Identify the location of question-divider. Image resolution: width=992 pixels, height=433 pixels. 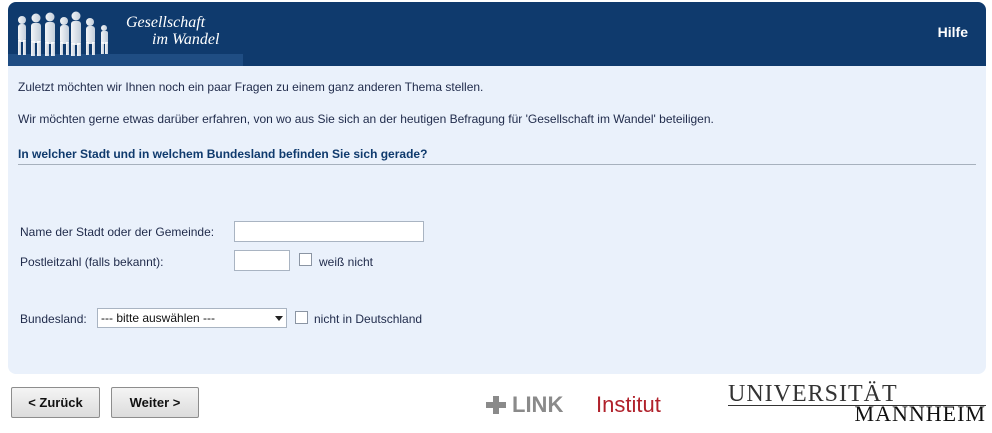
(497, 164).